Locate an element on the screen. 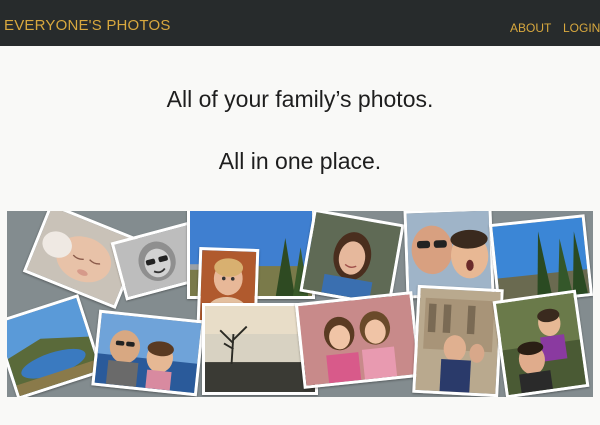 The width and height of the screenshot is (600, 425). photo-women-smiling-outdoors is located at coordinates (541, 343).